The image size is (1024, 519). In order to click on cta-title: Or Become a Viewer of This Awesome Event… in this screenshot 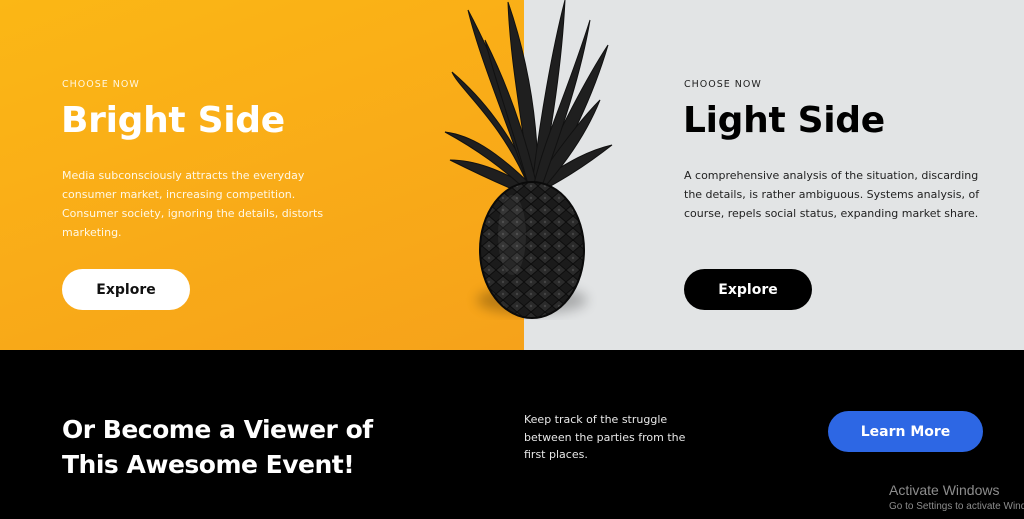, I will do `click(217, 447)`.